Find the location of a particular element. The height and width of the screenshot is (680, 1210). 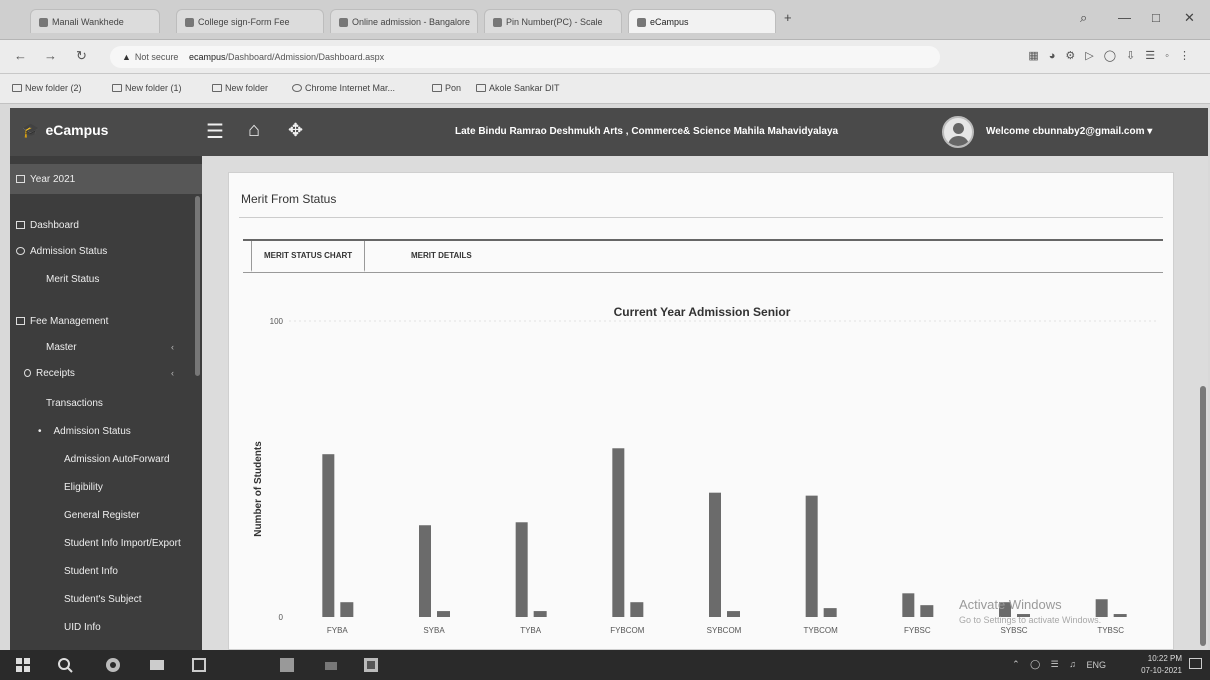

sidebar-item-transactions: Transactions is located at coordinates (74, 403).